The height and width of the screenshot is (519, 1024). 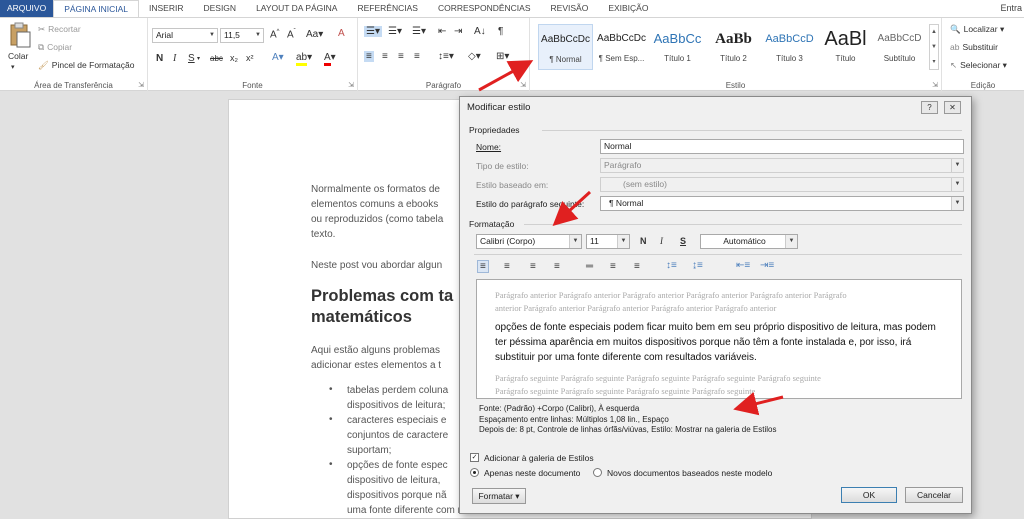 I want to click on dialog-decrease-indent-icon: ⇤≡, so click(x=743, y=265).